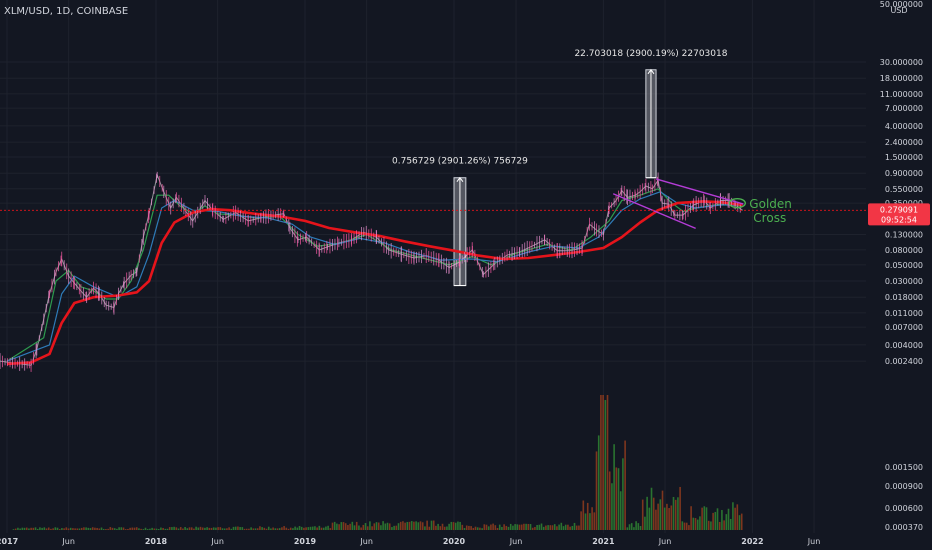 The height and width of the screenshot is (550, 932). I want to click on time-tick: 2019, so click(305, 541).